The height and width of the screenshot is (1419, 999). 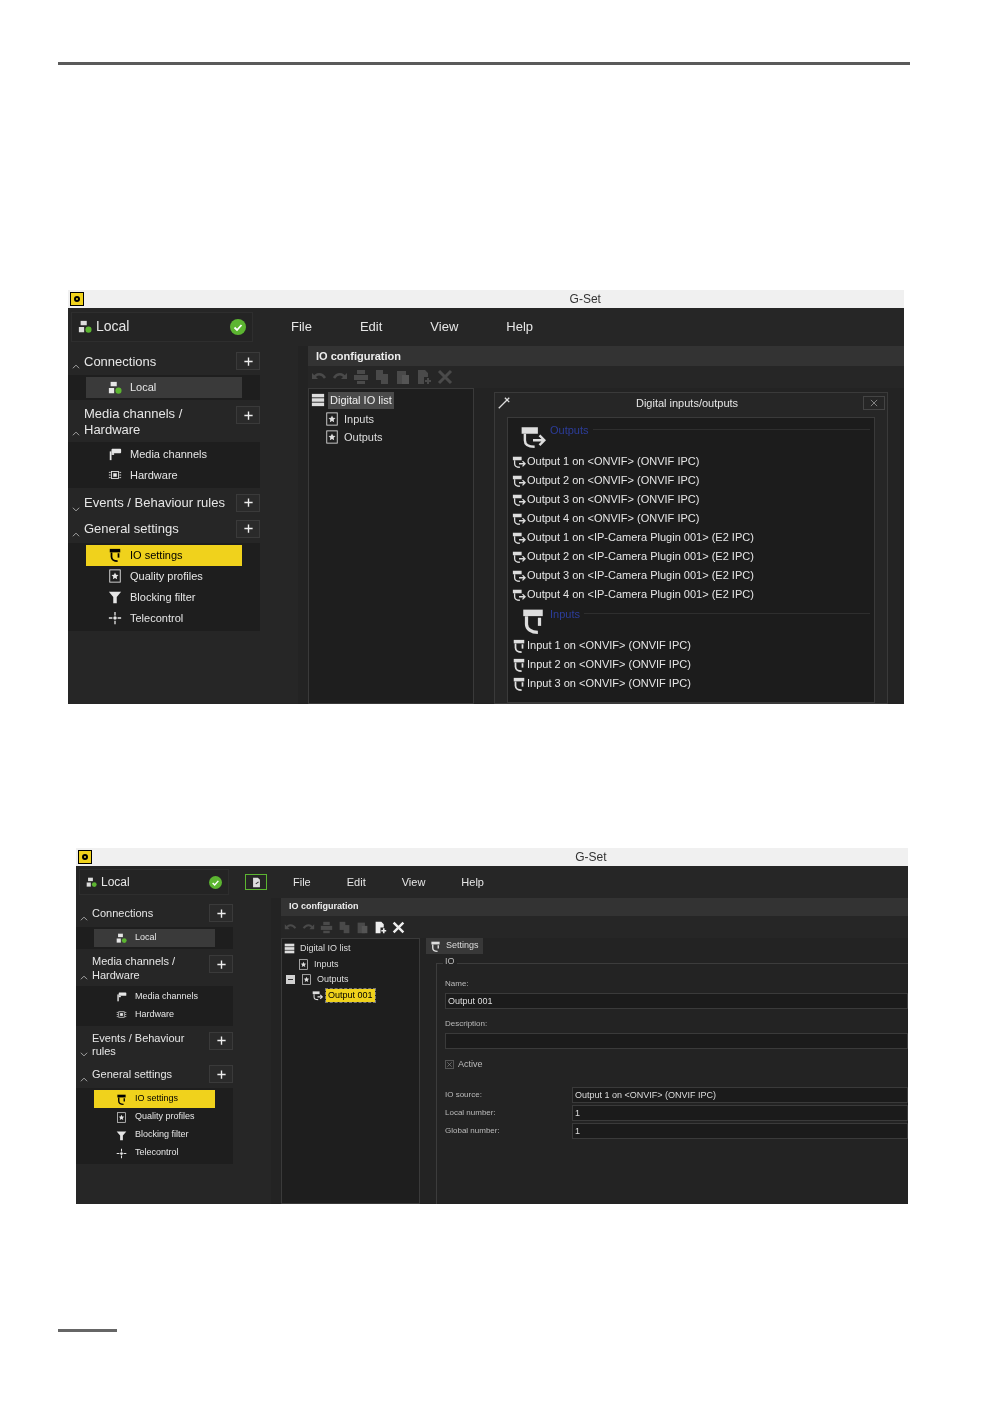 I want to click on io-list-item: Input 3 on <ONVIF> (ONVIF IPC), so click(x=609, y=683).